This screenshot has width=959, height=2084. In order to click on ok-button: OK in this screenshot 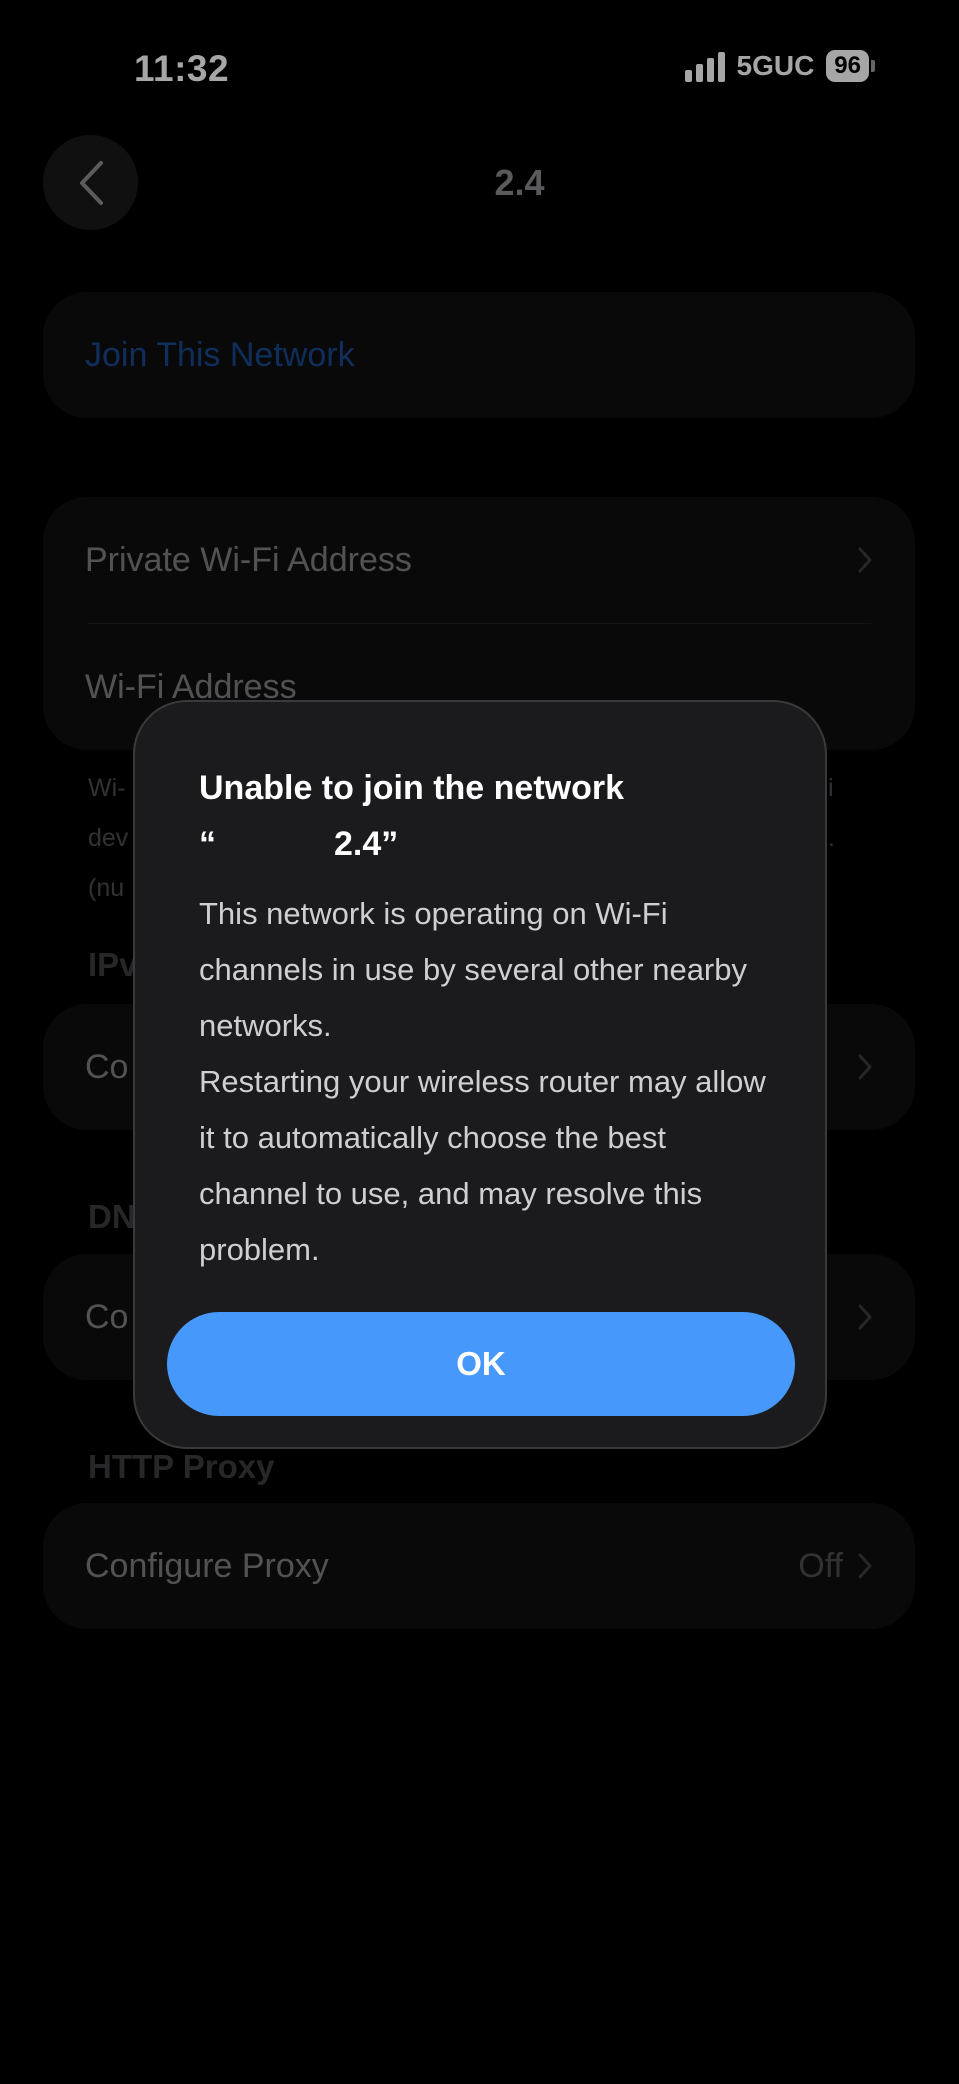, I will do `click(481, 1364)`.